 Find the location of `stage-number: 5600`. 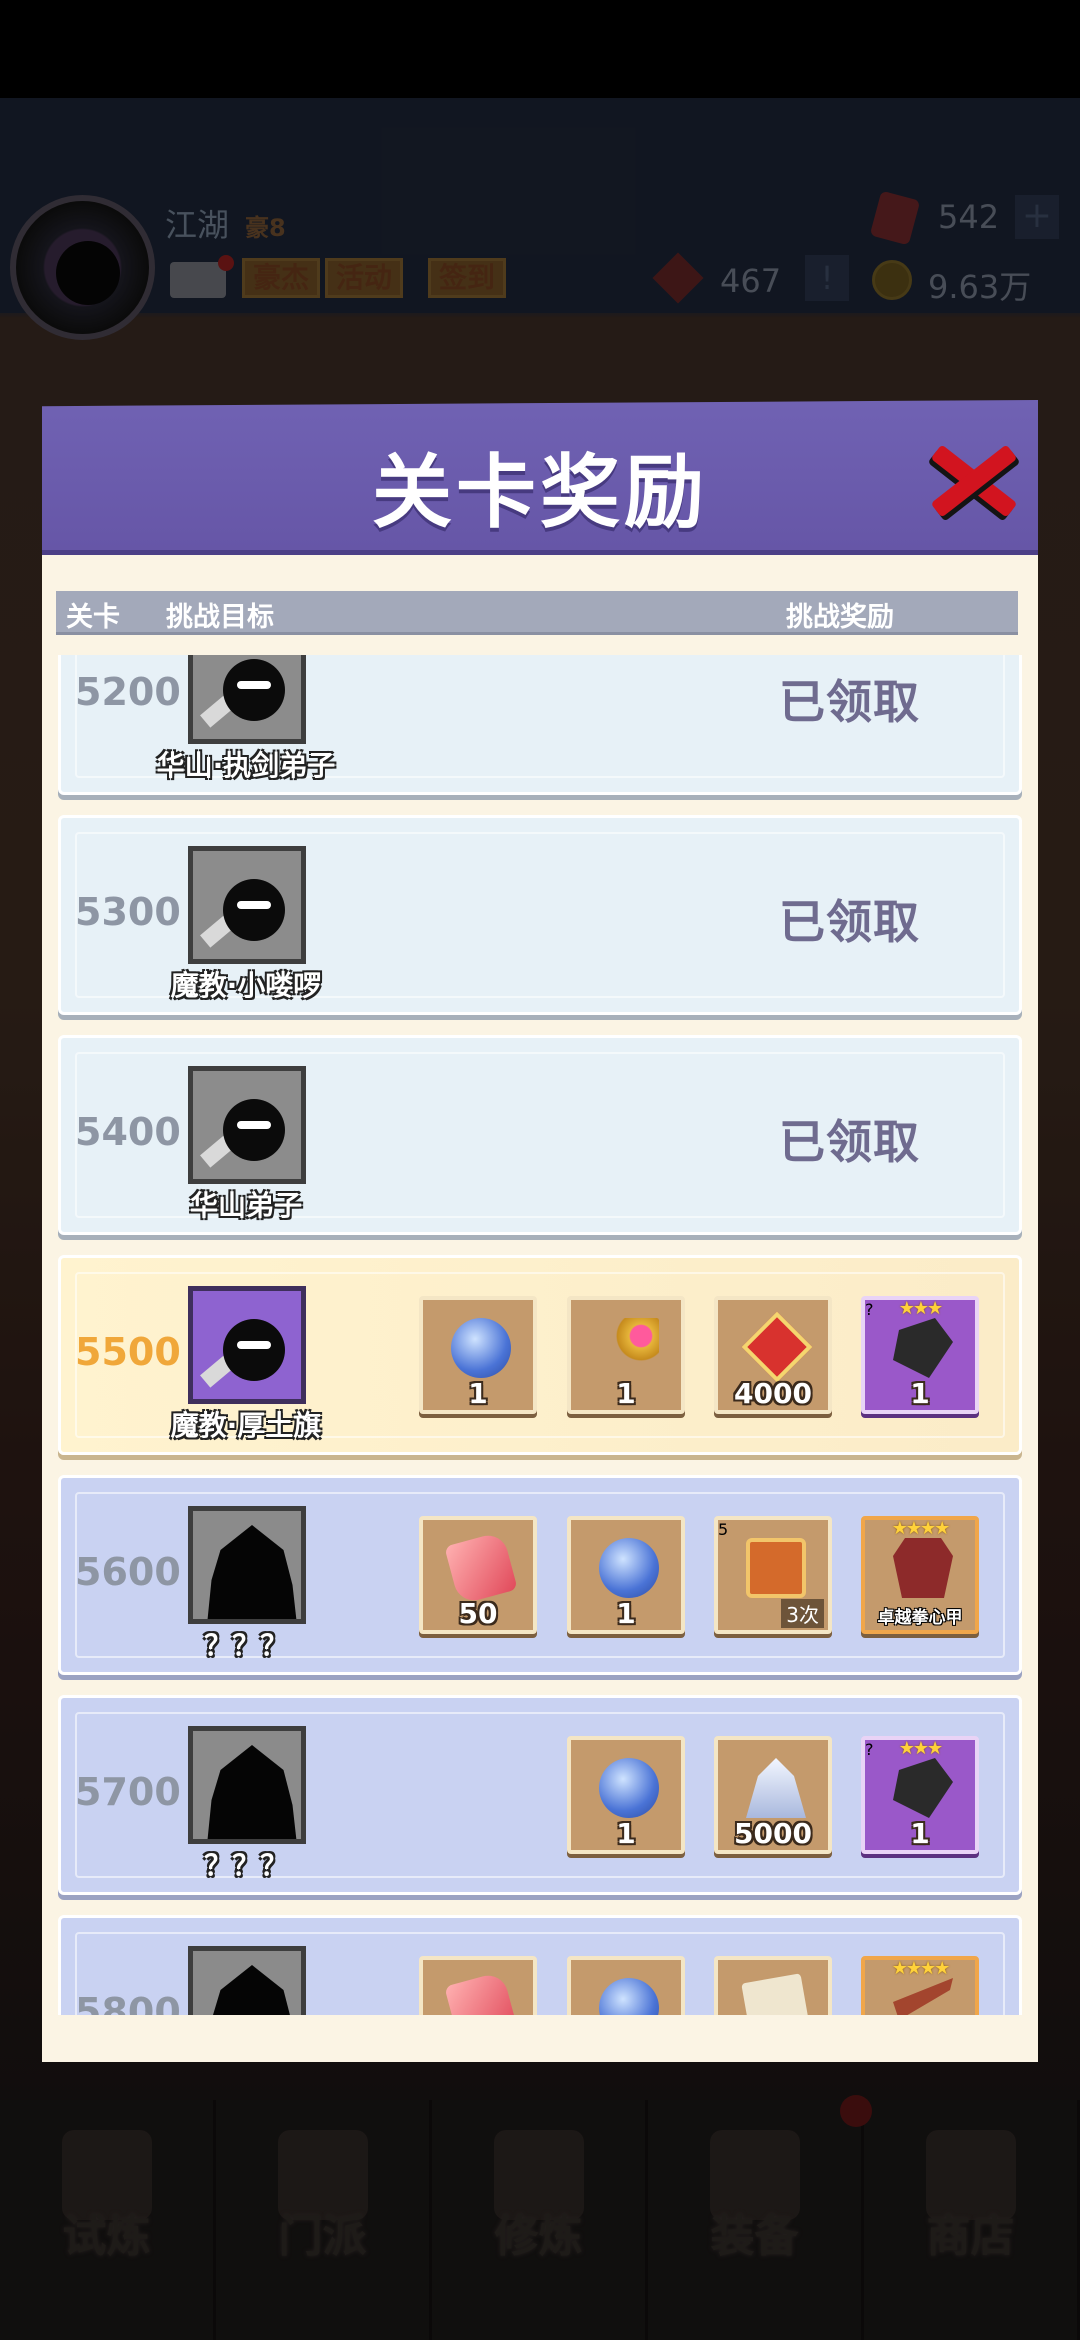

stage-number: 5600 is located at coordinates (128, 1572).